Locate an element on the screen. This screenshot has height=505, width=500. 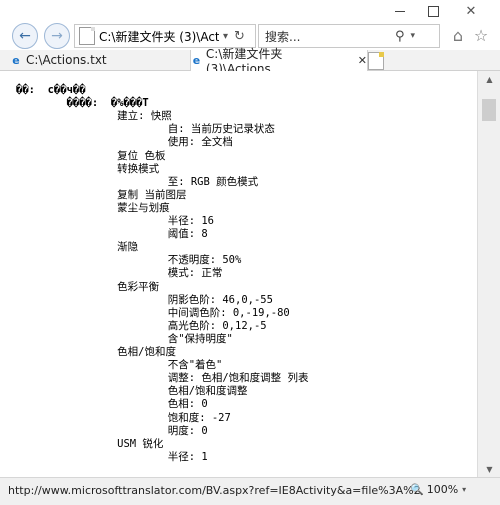
text-line: 渐隐 is located at coordinates (77, 247).